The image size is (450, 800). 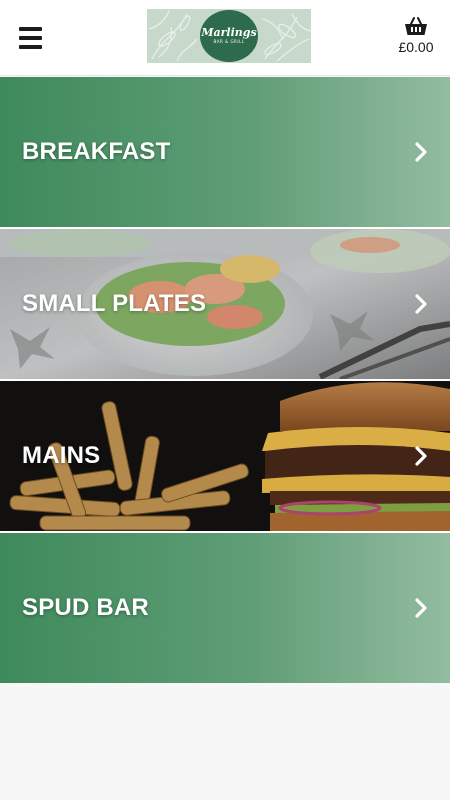 I want to click on logo-badge: Marlings BAR & GRILL, so click(x=229, y=36).